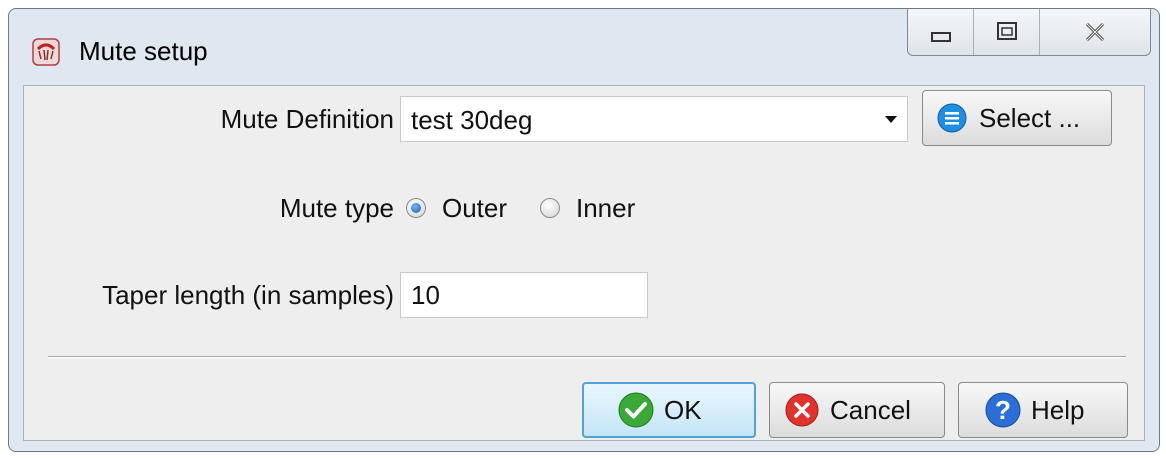  I want to click on mute-type-inner-label: Inner, so click(605, 208).